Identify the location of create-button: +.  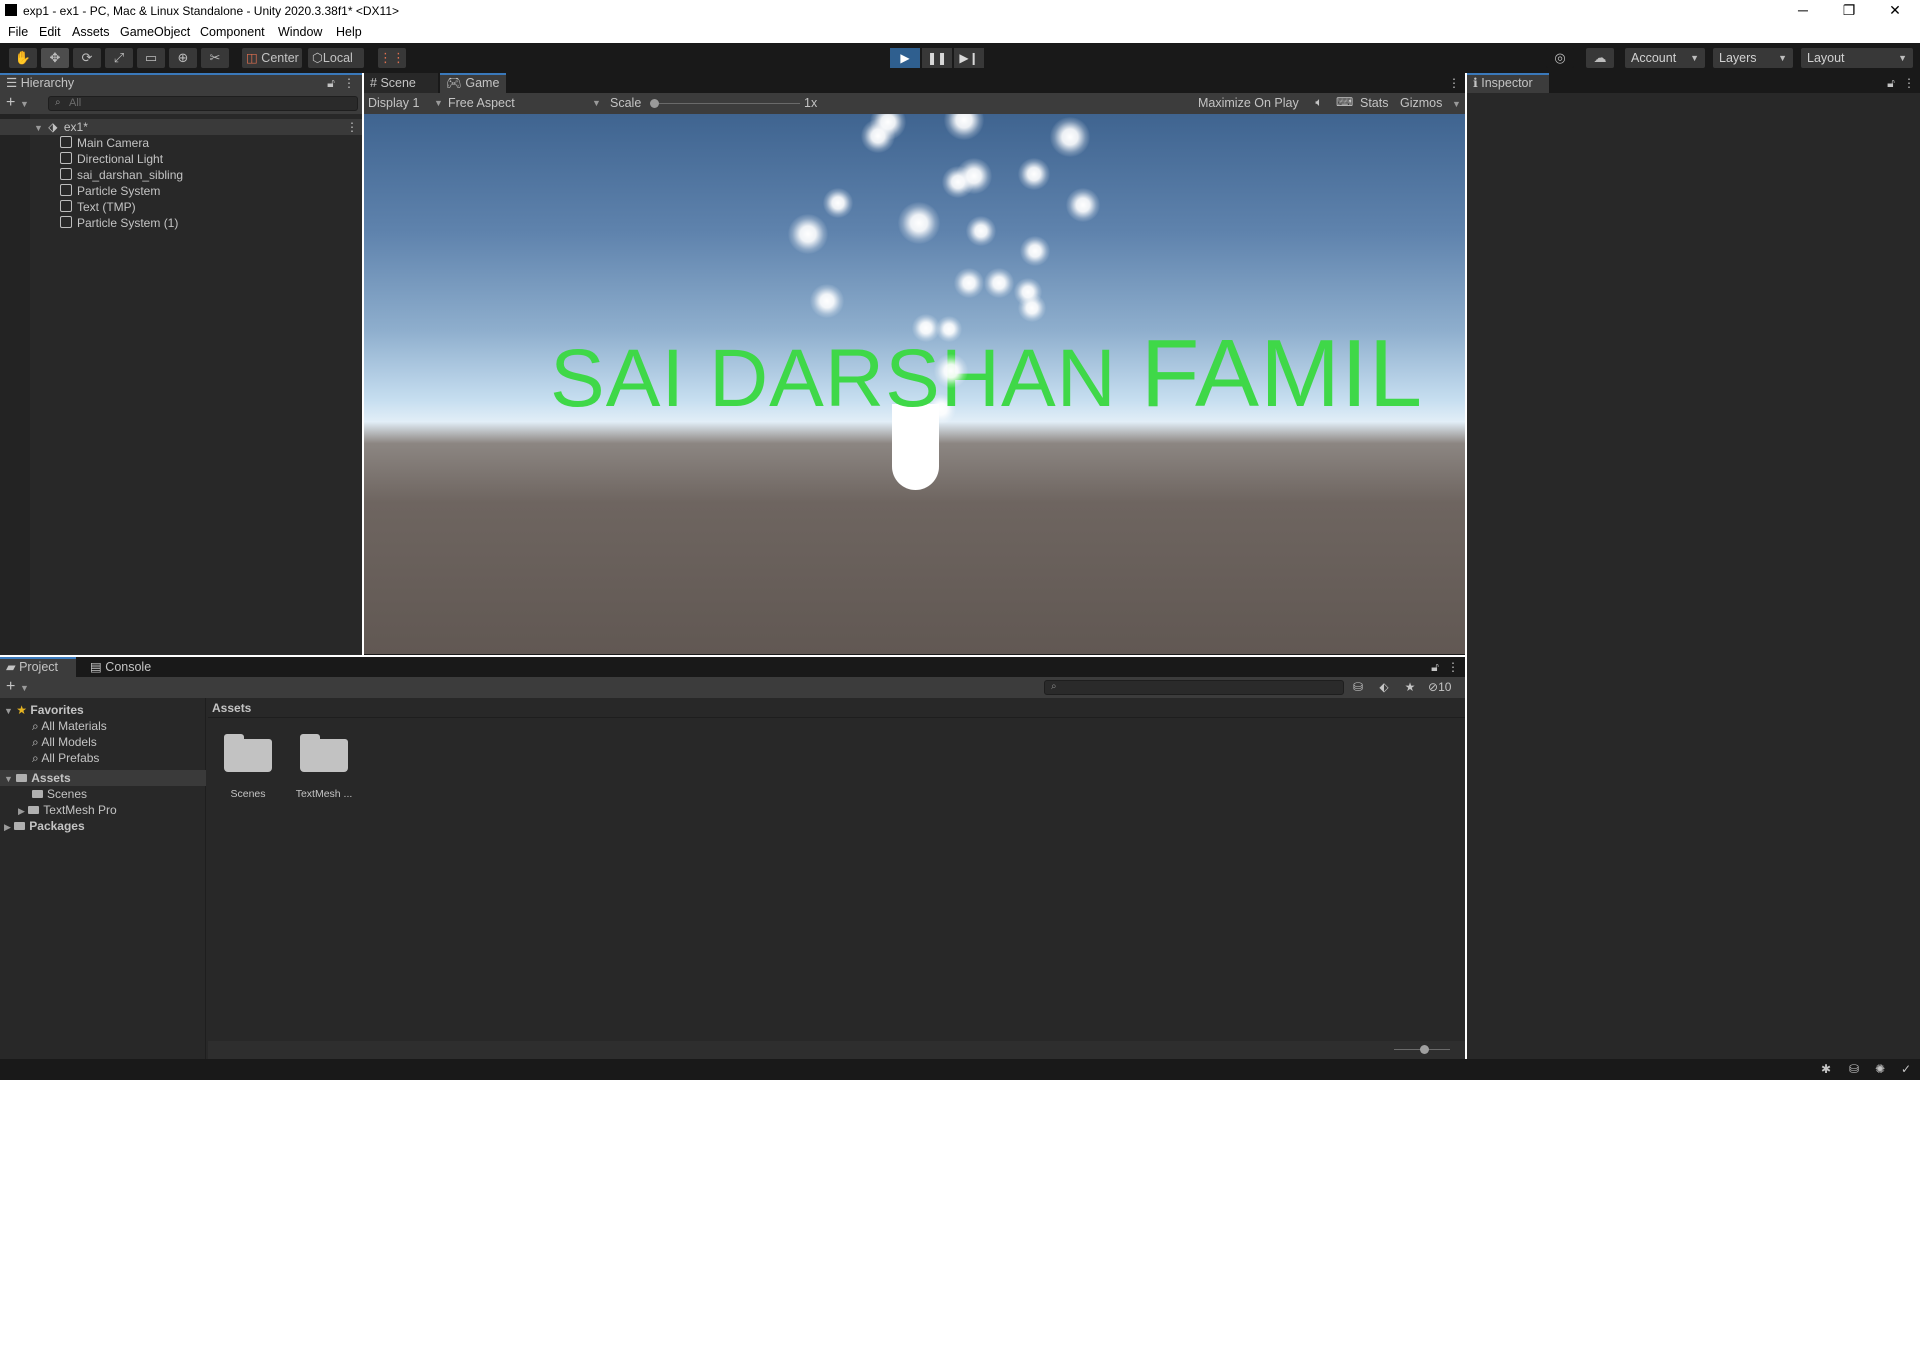
(10, 103).